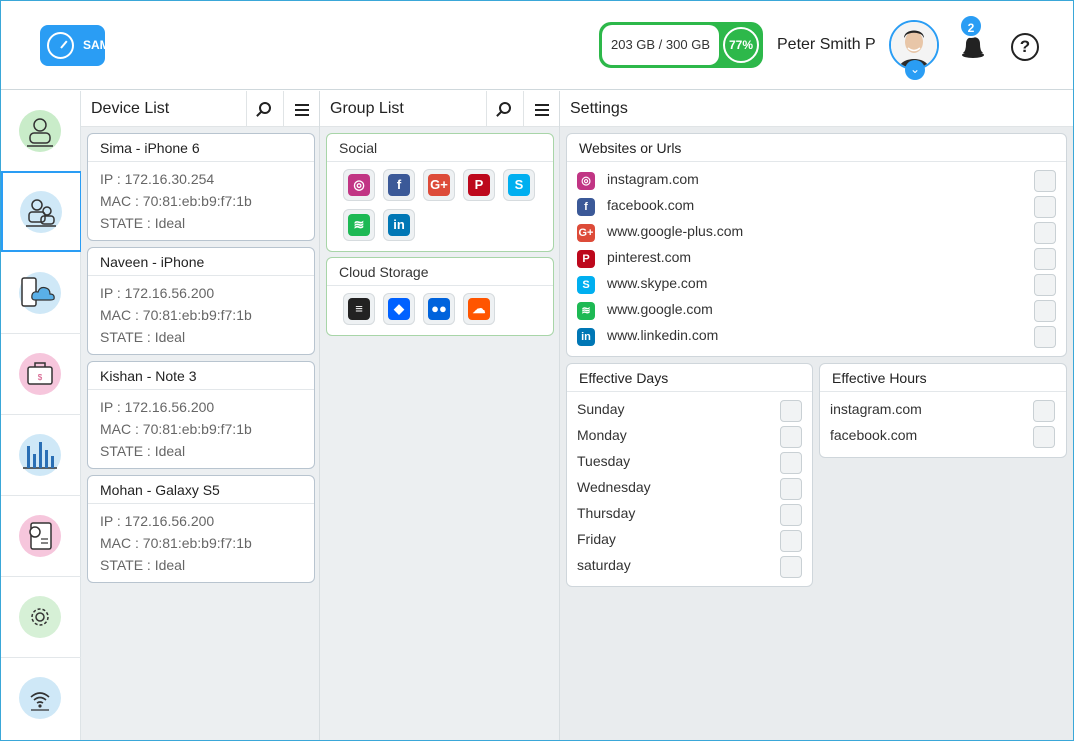 This screenshot has height=741, width=1074. I want to click on device-search-button, so click(264, 109).